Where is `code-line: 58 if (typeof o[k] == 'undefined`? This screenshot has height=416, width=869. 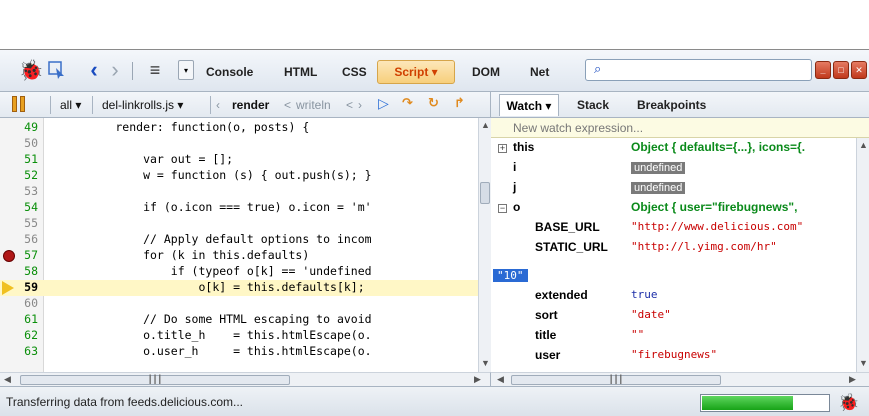
code-line: 58 if (typeof o[k] == 'undefined is located at coordinates (239, 272).